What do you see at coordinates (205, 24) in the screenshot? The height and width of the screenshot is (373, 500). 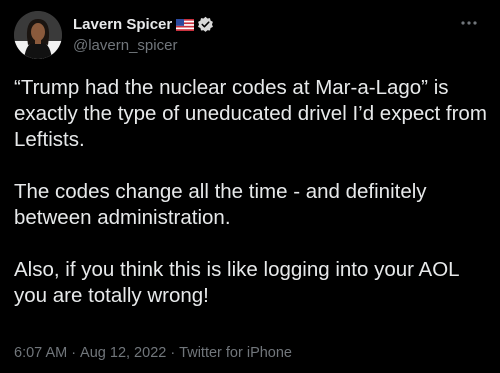 I see `verified-badge-icon` at bounding box center [205, 24].